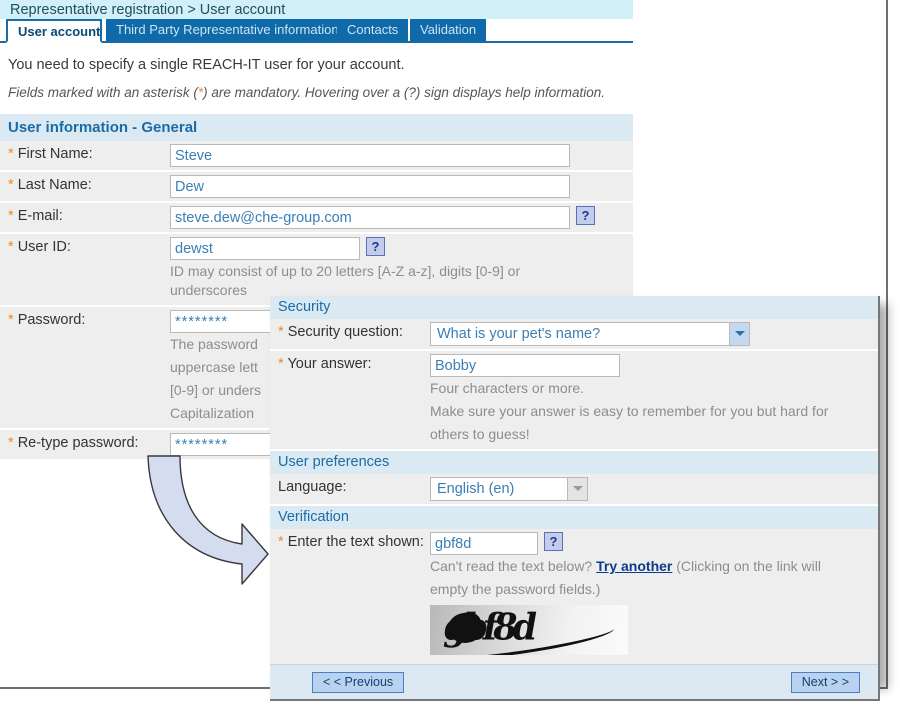 This screenshot has height=701, width=905. I want to click on user-id-input, so click(265, 248).